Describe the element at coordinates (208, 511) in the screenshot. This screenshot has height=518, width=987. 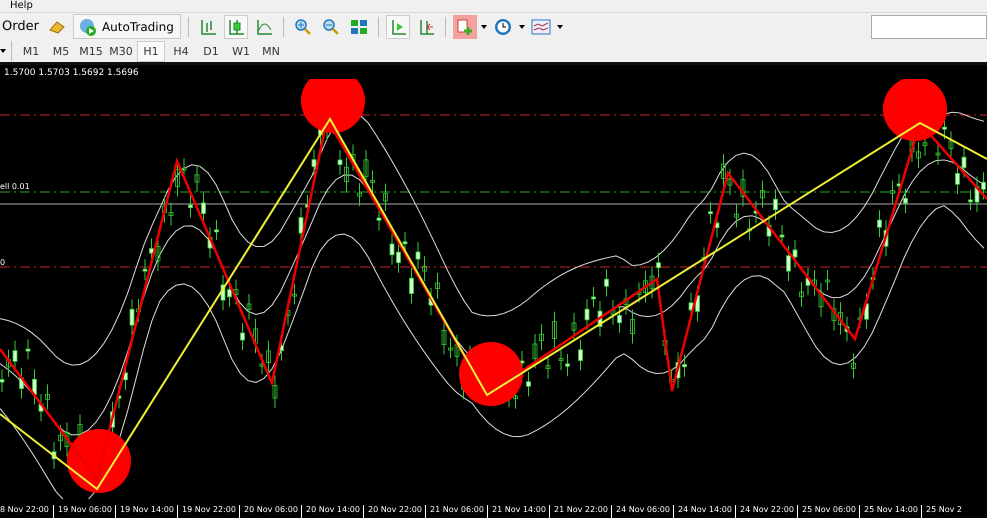
I see `time-axis-label: 19 Nov 22:00` at that location.